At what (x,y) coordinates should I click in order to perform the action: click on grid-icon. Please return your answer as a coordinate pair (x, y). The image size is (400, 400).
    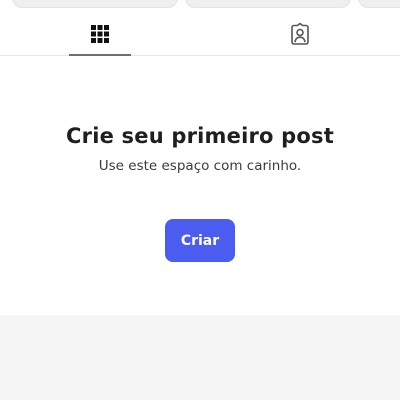
    Looking at the image, I should click on (100, 33).